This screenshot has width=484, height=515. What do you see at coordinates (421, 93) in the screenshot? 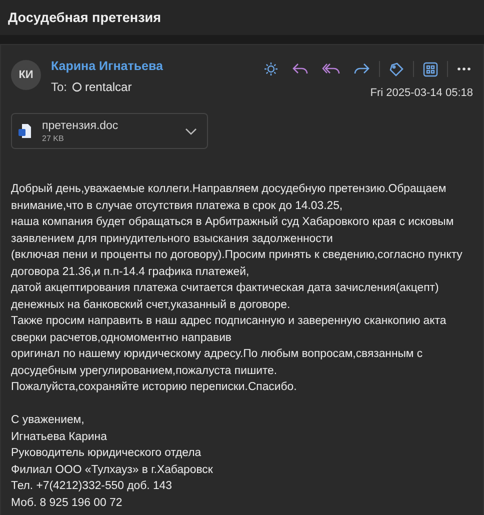
I see `date: Fri 2025-03-14 05:18` at bounding box center [421, 93].